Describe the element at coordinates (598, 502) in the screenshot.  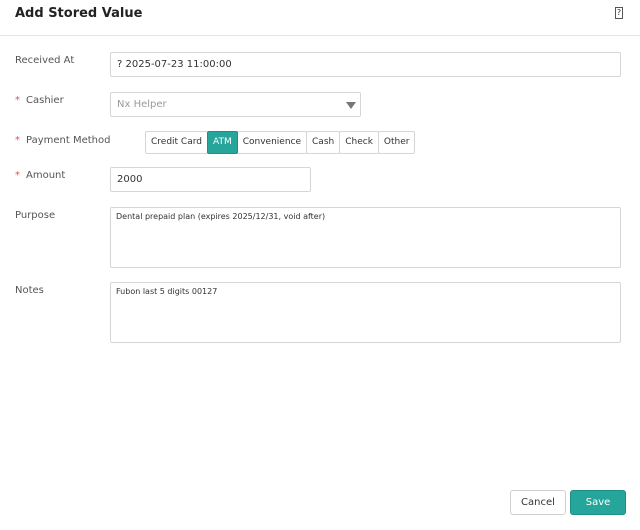
I see `save-button: Save` at that location.